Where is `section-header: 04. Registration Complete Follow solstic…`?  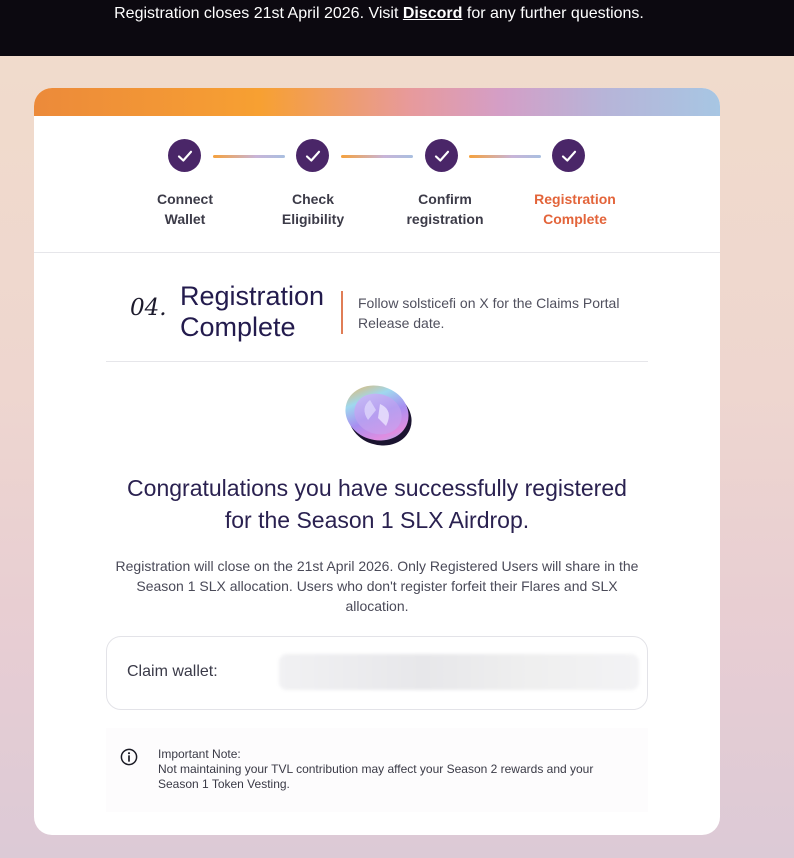
section-header: 04. Registration Complete Follow solstic… is located at coordinates (377, 321).